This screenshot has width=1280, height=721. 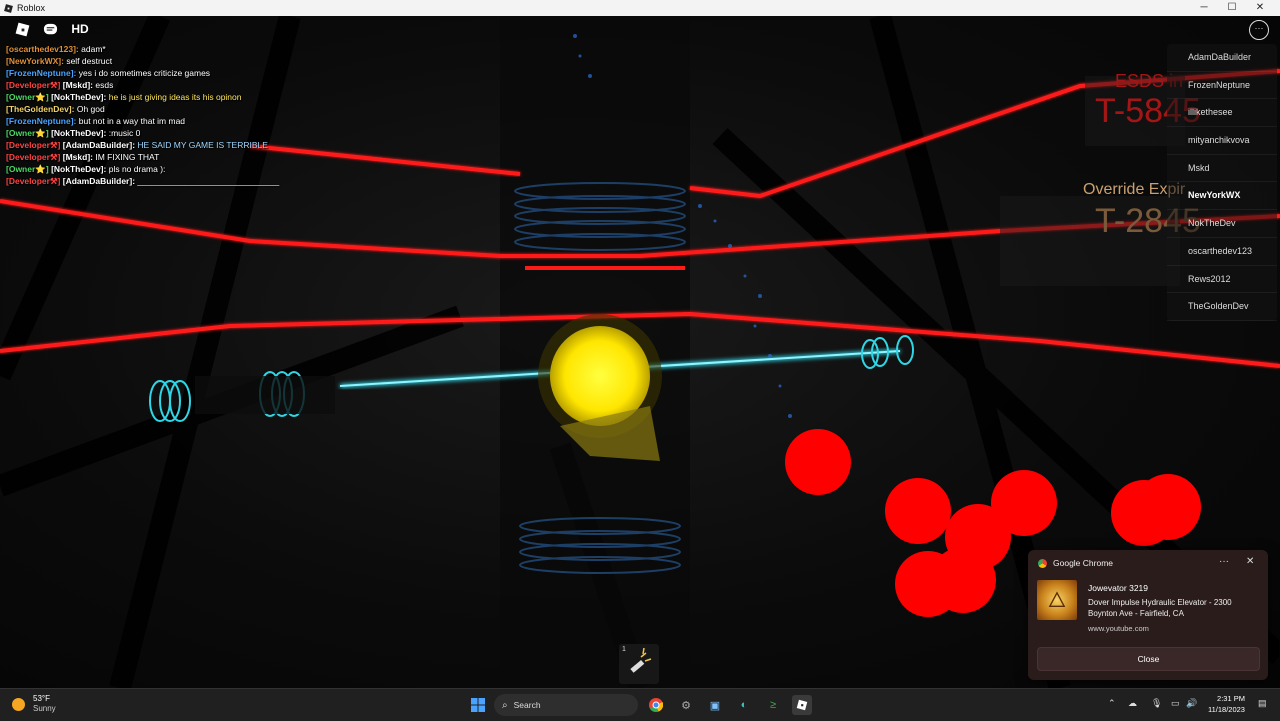 I want to click on volume-icon: 🔊, so click(x=1191, y=703).